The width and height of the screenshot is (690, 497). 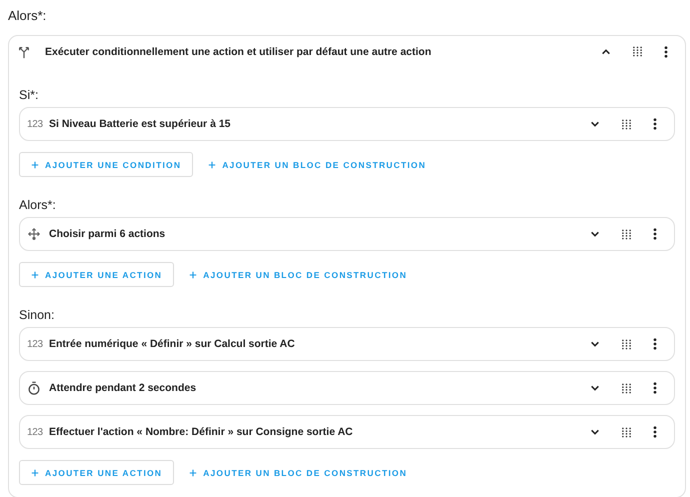 I want to click on action-text: Choisir parmi 6 actions, so click(x=107, y=234).